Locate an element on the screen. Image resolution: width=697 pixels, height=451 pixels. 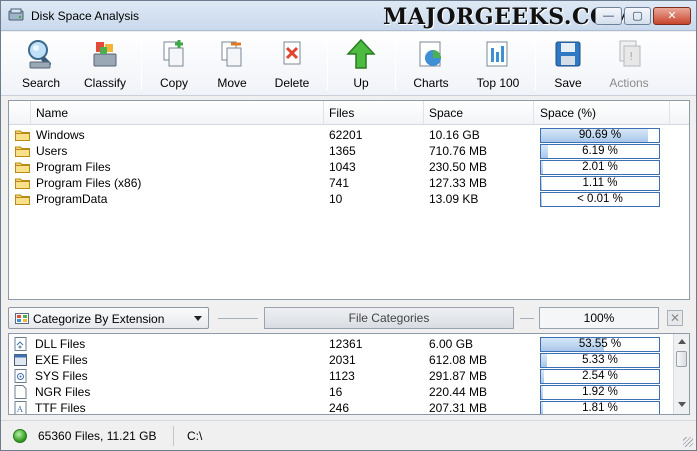
folder-row: Users 1365 710.76 MB 6.19 % is located at coordinates (349, 151).